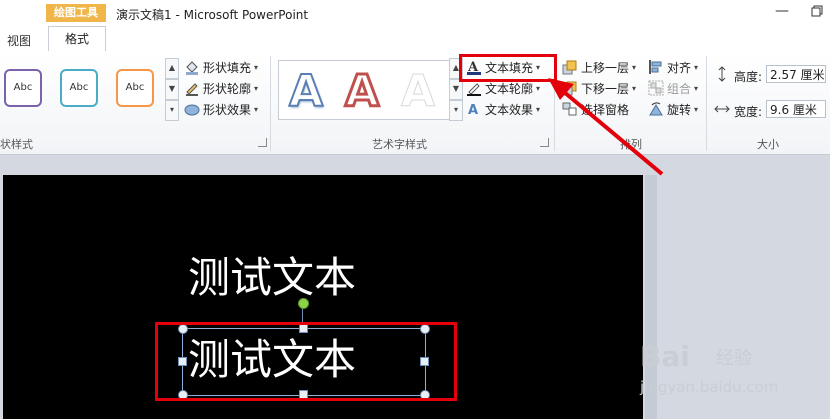  I want to click on watermark-brand: Bai, so click(665, 356).